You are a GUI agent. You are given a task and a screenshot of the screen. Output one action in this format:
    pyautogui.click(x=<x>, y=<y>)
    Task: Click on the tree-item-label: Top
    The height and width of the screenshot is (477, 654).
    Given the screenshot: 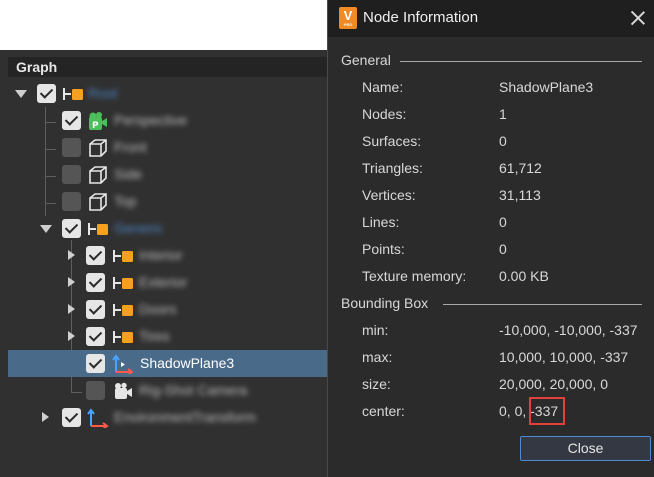 What is the action you would take?
    pyautogui.click(x=125, y=201)
    